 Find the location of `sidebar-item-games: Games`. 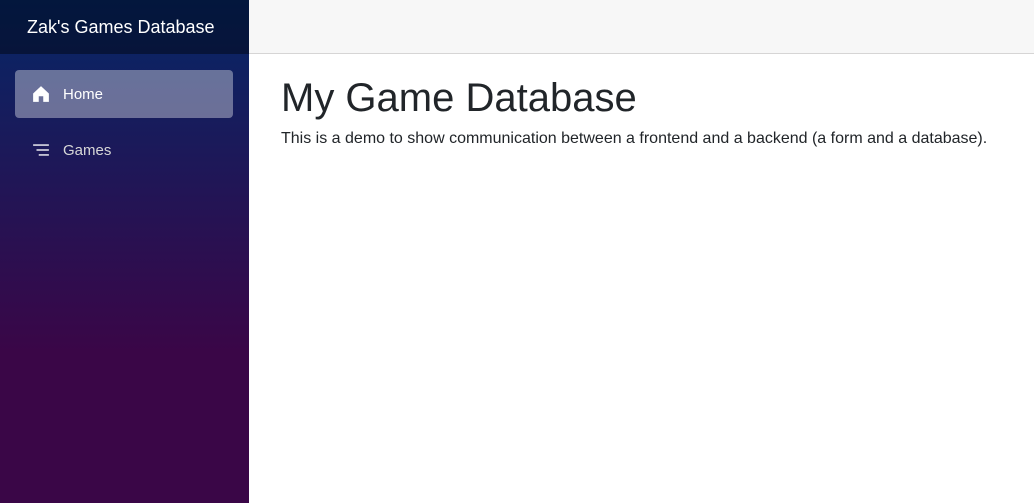

sidebar-item-games: Games is located at coordinates (124, 150).